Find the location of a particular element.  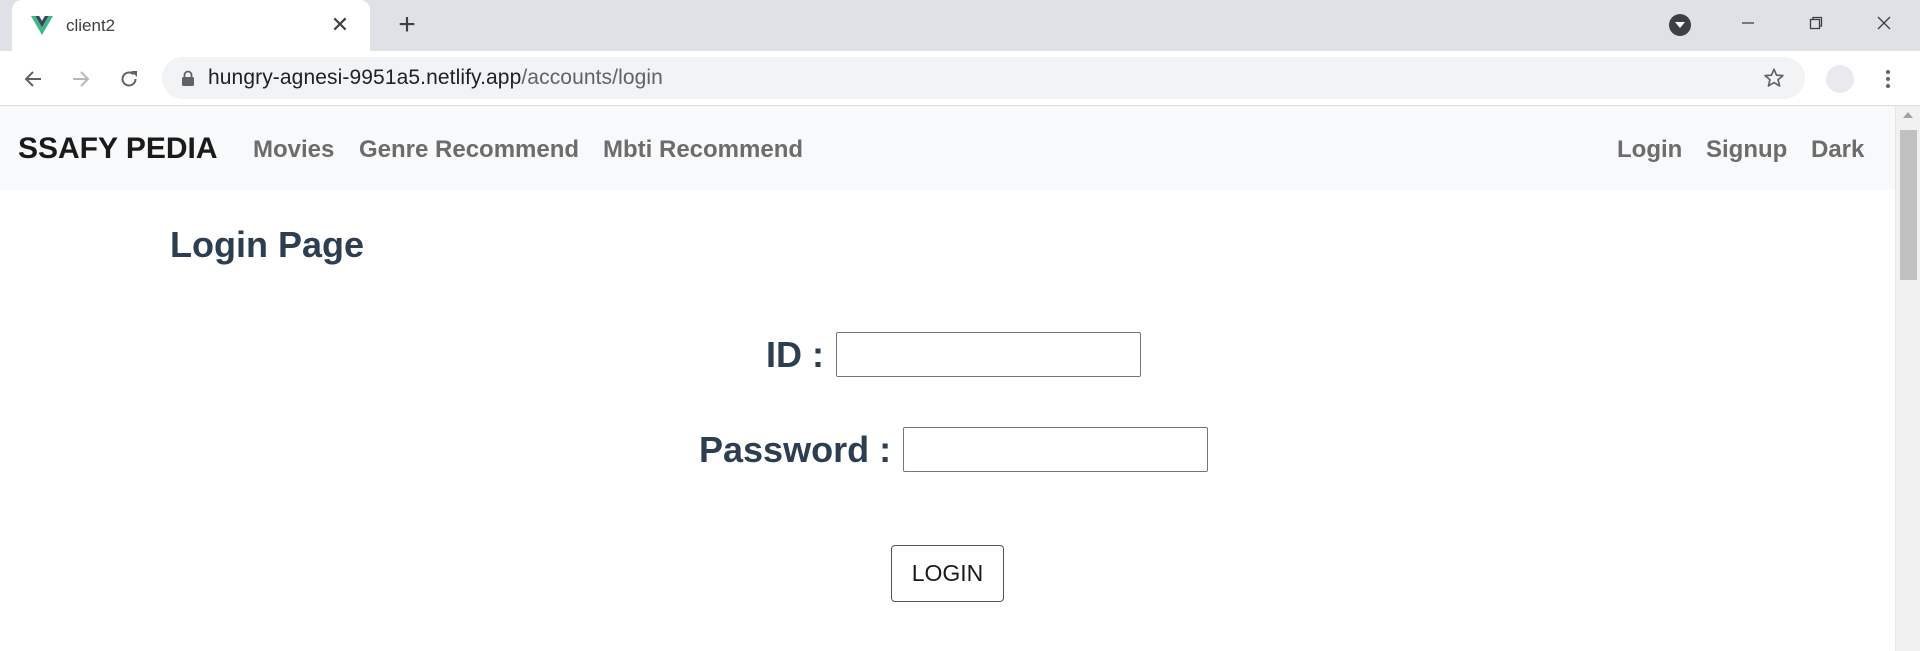

scroll-up-arrow-icon is located at coordinates (1908, 115).